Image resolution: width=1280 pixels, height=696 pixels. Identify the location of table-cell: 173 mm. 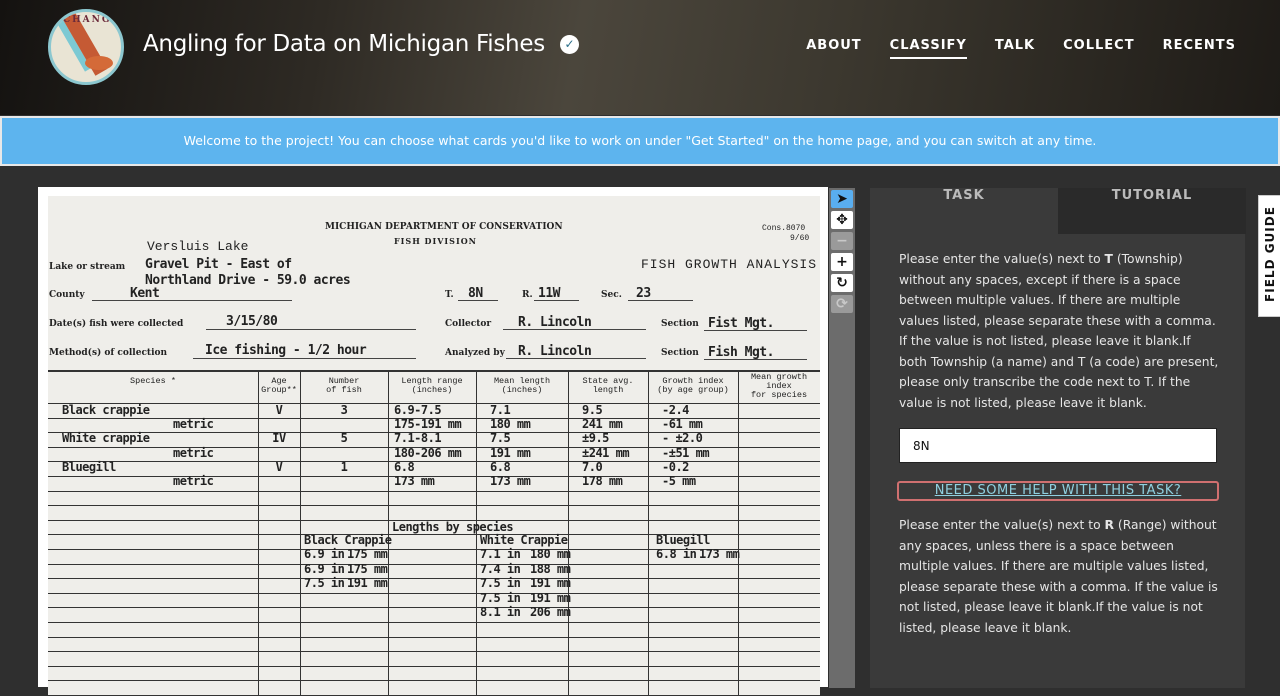
(510, 481).